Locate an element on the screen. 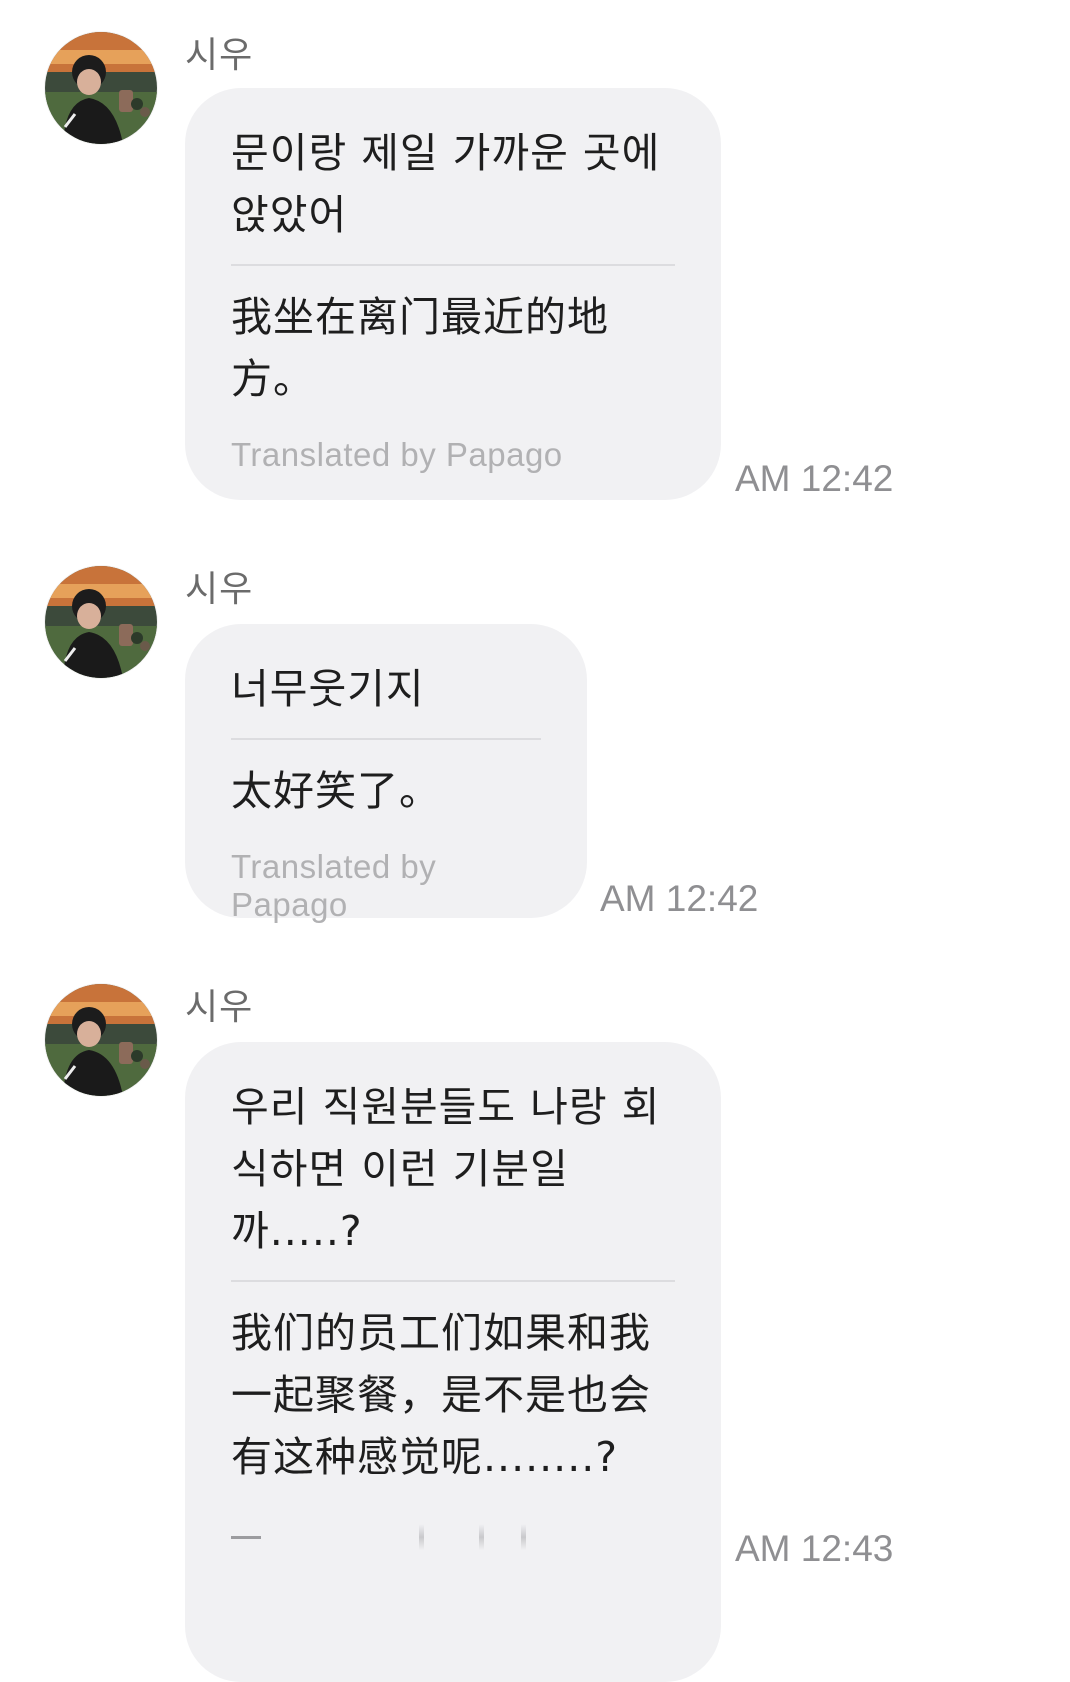 This screenshot has height=1682, width=1070. translated-text: 我坐在离门最近的地 方。 is located at coordinates (420, 348).